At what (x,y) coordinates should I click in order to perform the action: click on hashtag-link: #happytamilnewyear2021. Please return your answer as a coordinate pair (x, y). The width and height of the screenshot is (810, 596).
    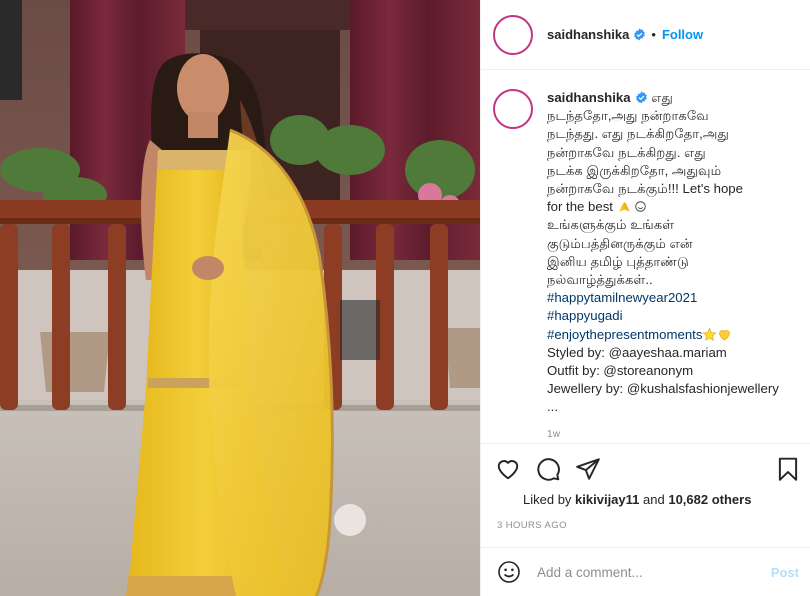
    Looking at the image, I should click on (672, 298).